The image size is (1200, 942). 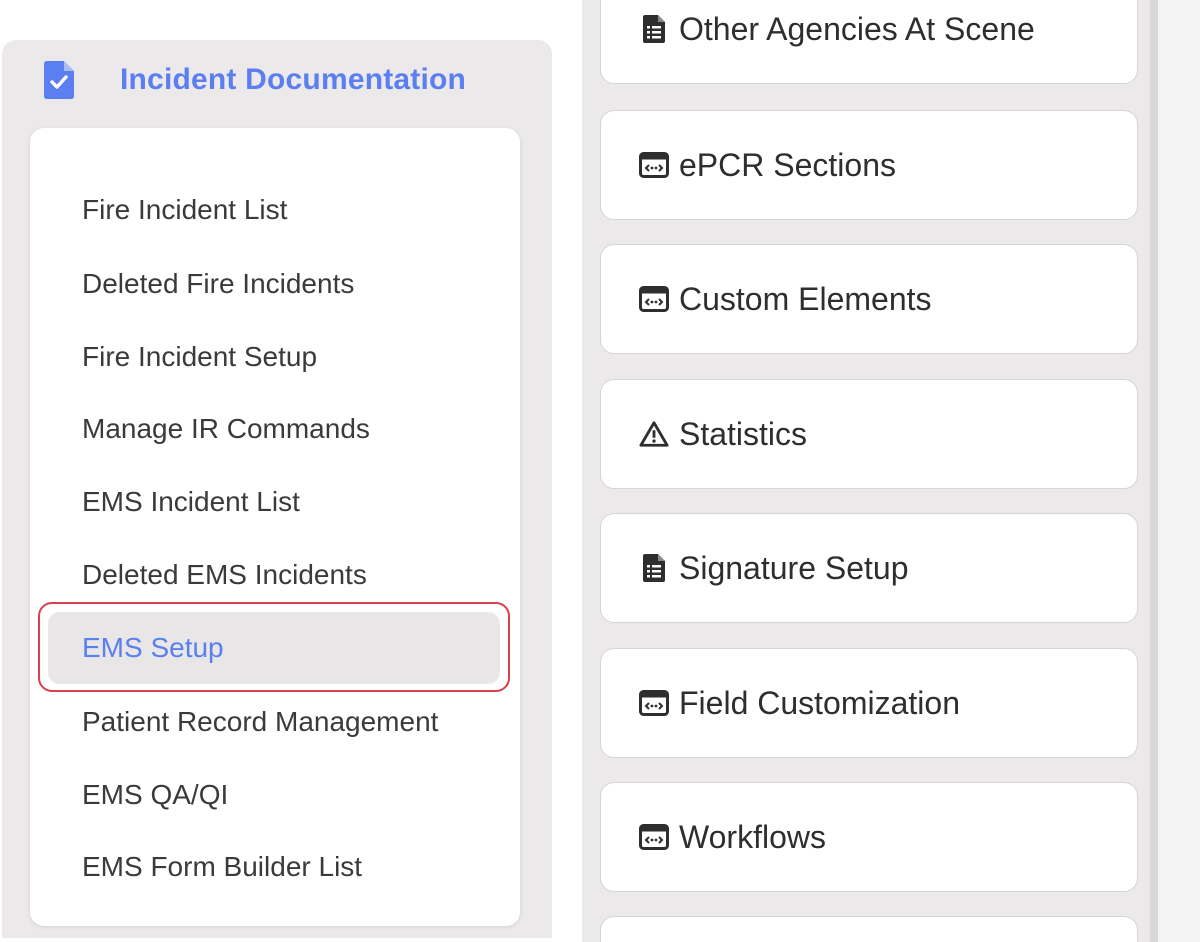 I want to click on card-workflows: Workflows, so click(x=869, y=837).